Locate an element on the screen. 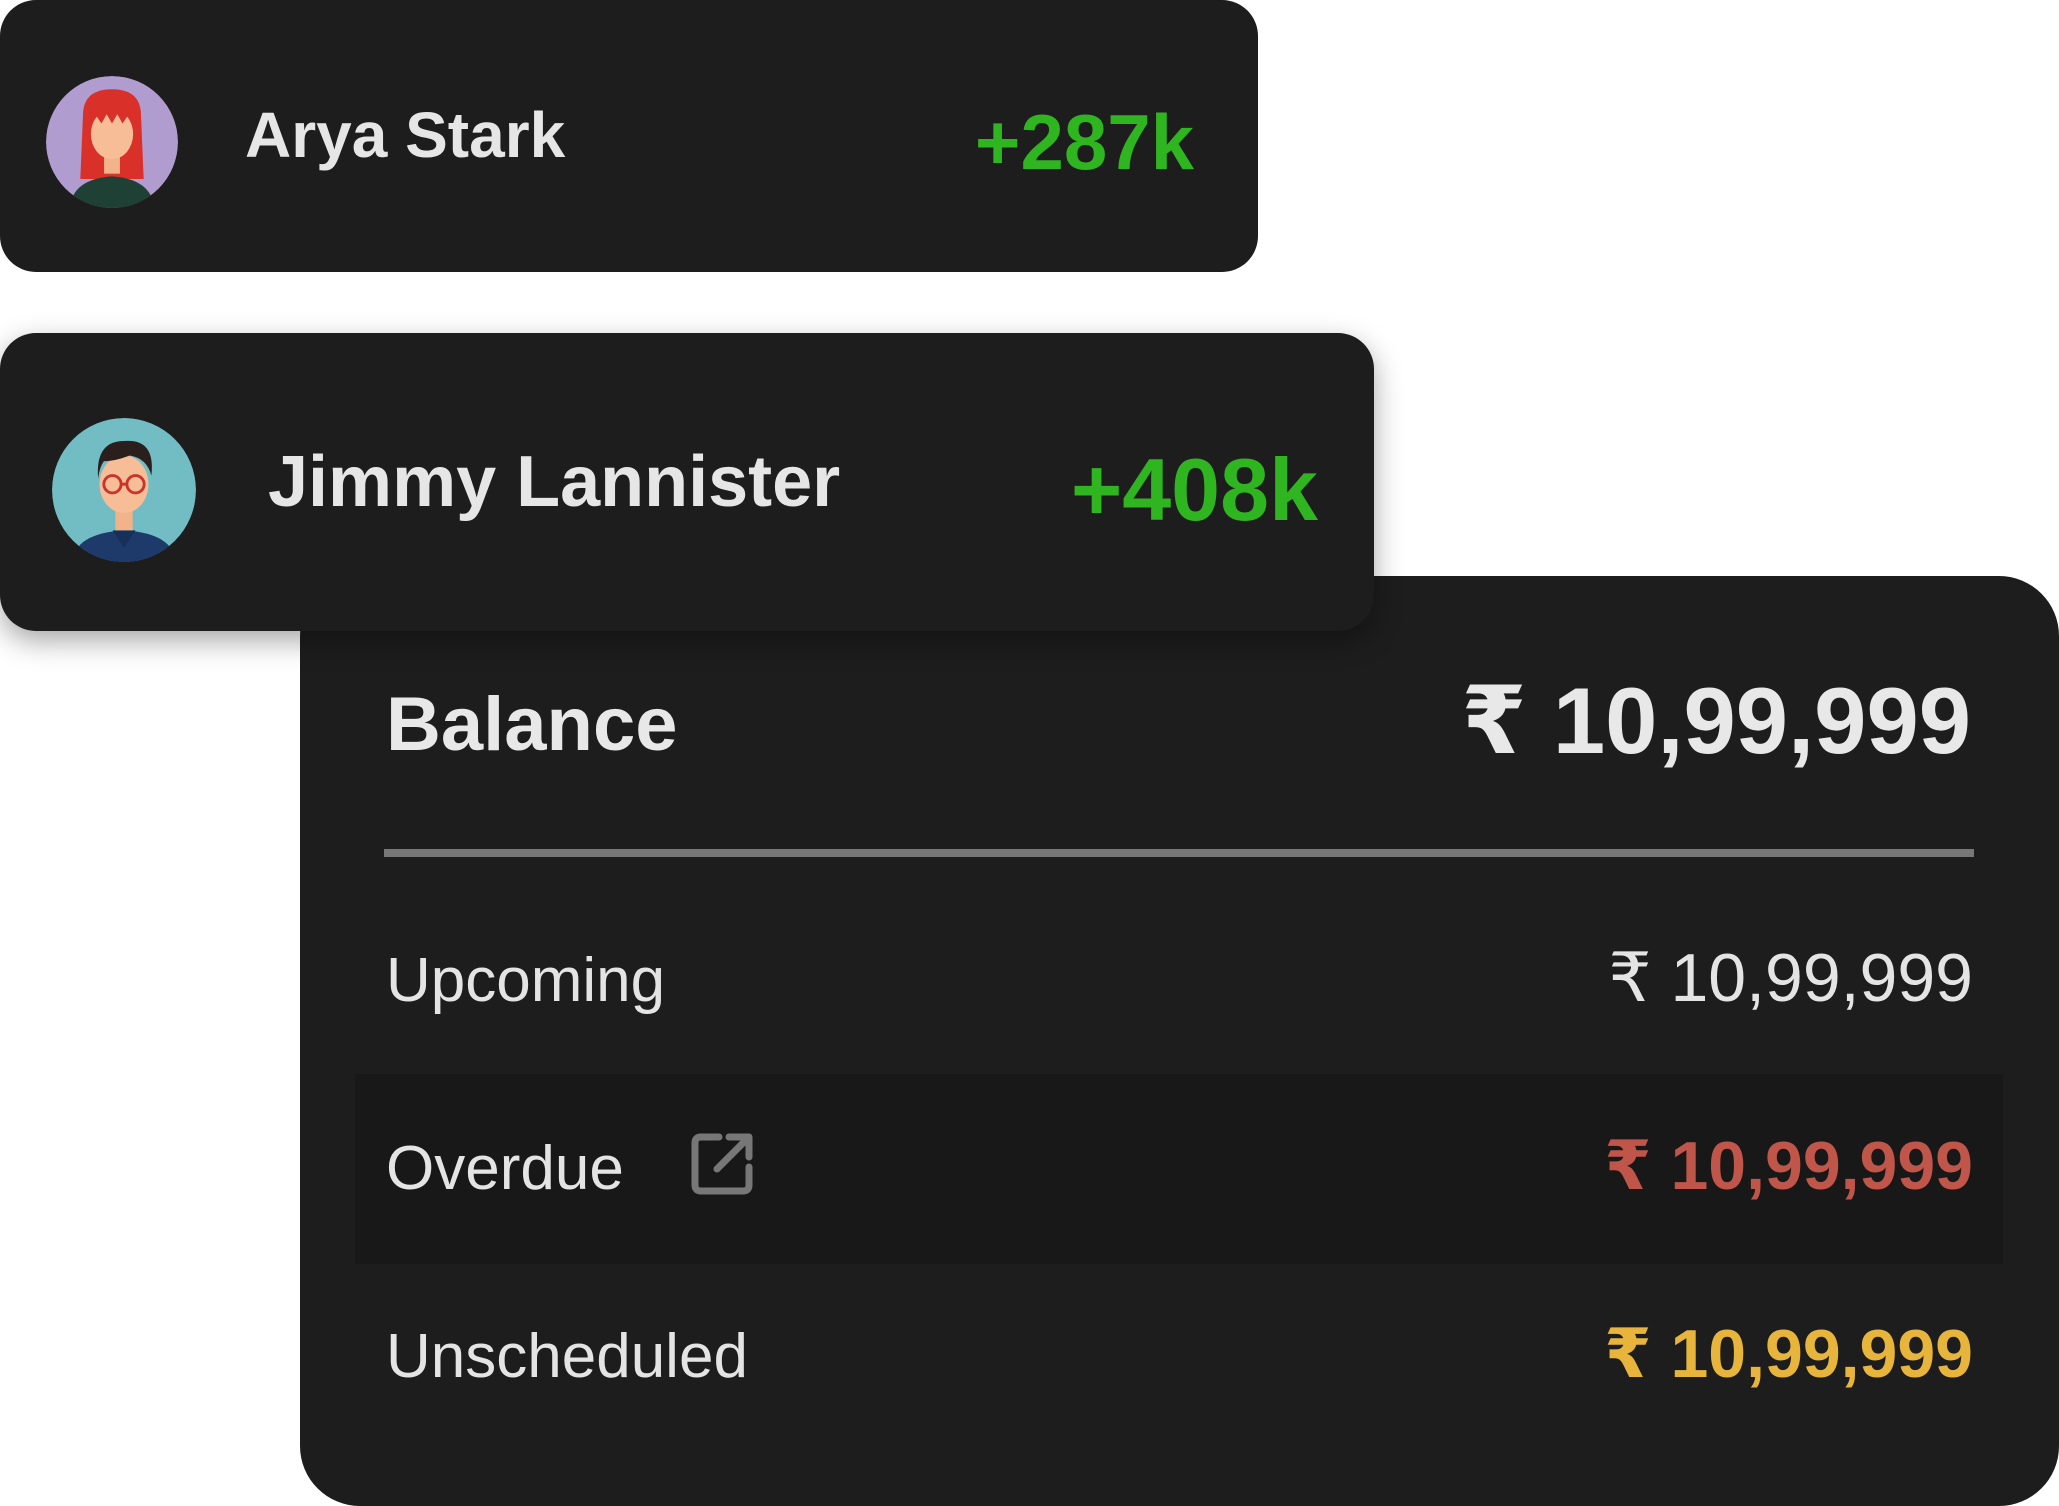 This screenshot has height=1506, width=2059. balance-label: Balance is located at coordinates (532, 724).